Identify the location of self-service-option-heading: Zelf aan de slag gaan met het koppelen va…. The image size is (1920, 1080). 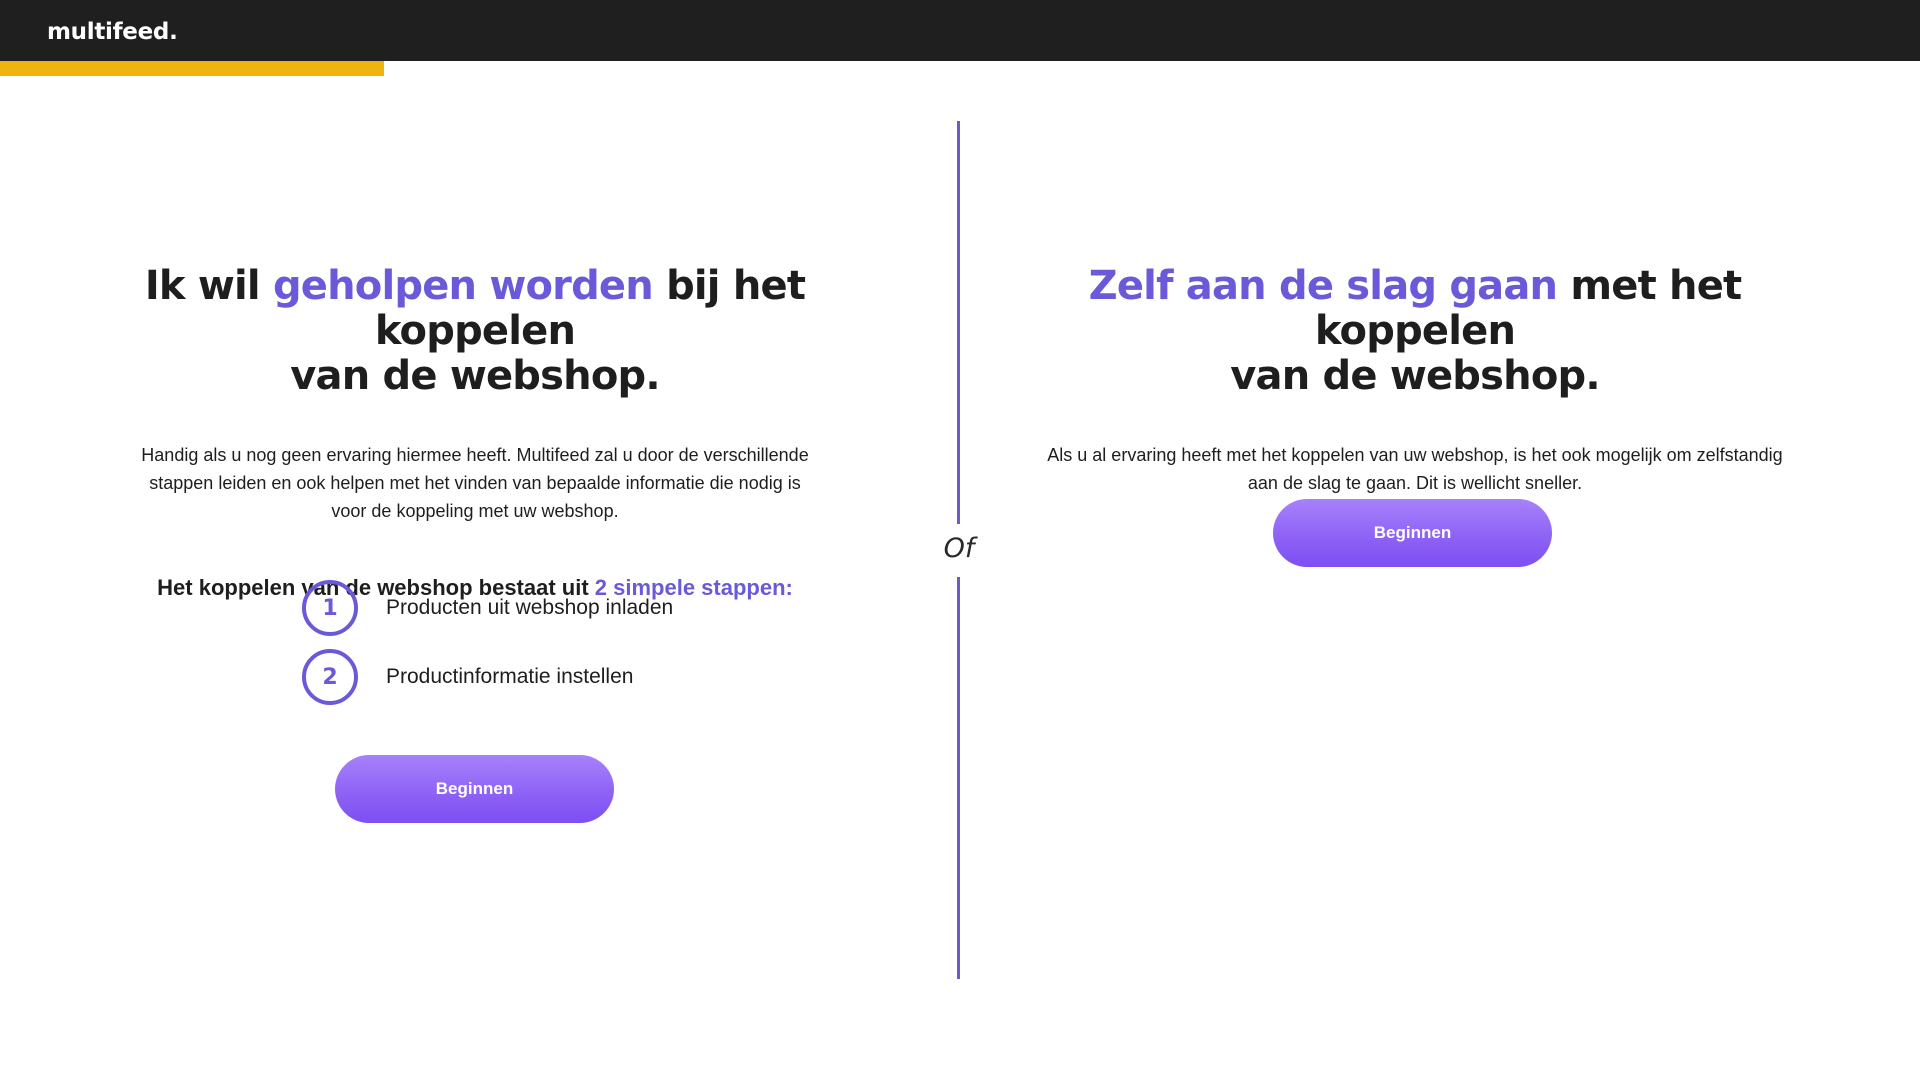
(1415, 331).